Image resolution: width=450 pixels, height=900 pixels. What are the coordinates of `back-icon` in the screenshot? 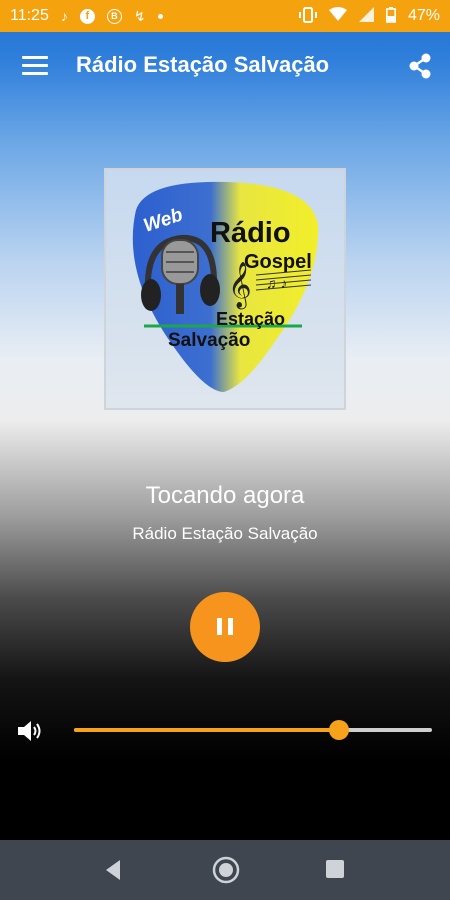 It's located at (113, 870).